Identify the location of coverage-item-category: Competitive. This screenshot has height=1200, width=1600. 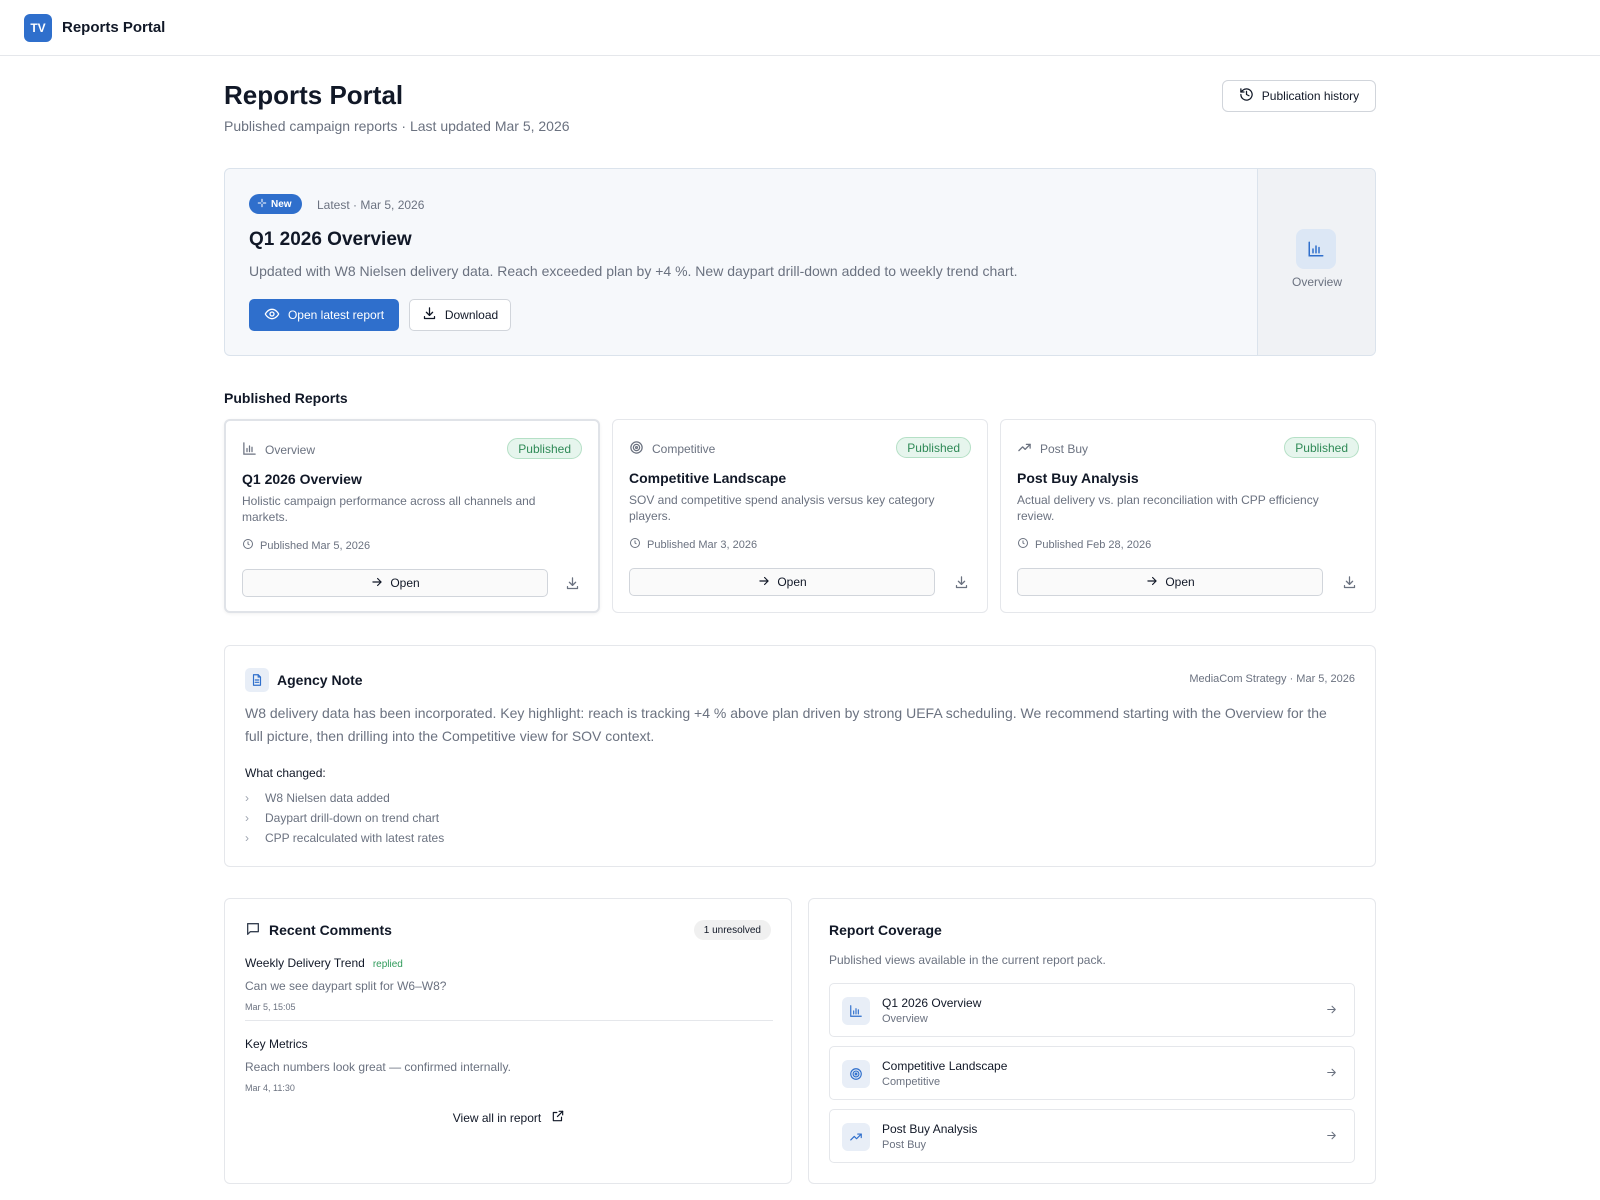
(911, 1082).